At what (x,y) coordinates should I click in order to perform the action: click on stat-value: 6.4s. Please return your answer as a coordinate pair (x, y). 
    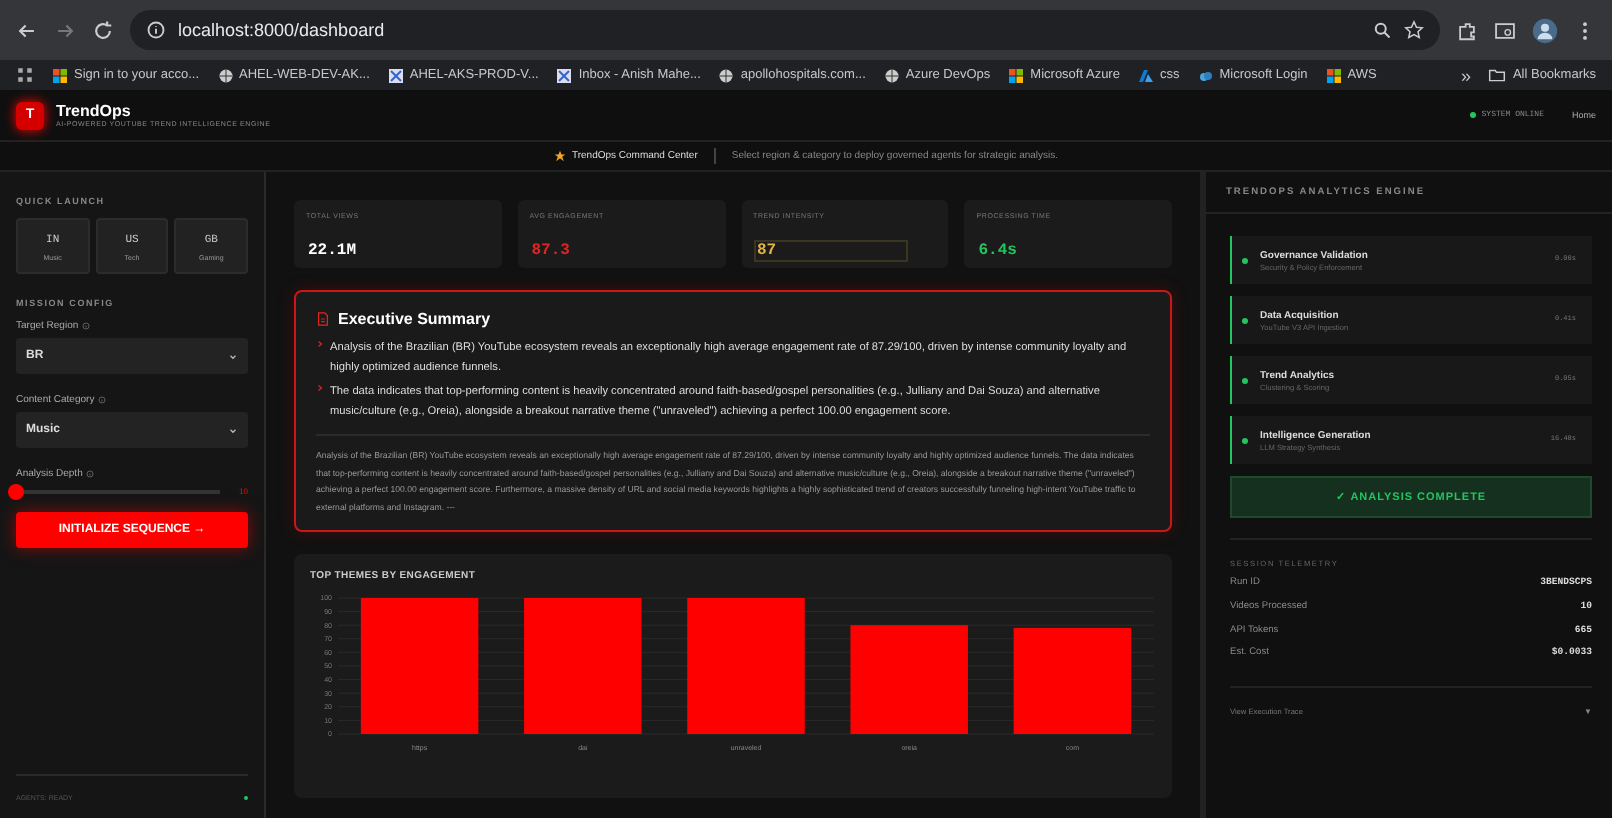
    Looking at the image, I should click on (997, 251).